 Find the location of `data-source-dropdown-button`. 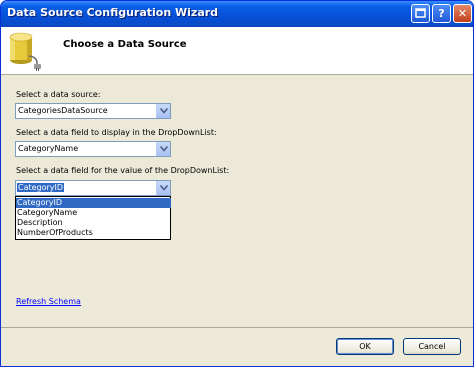

data-source-dropdown-button is located at coordinates (163, 111).